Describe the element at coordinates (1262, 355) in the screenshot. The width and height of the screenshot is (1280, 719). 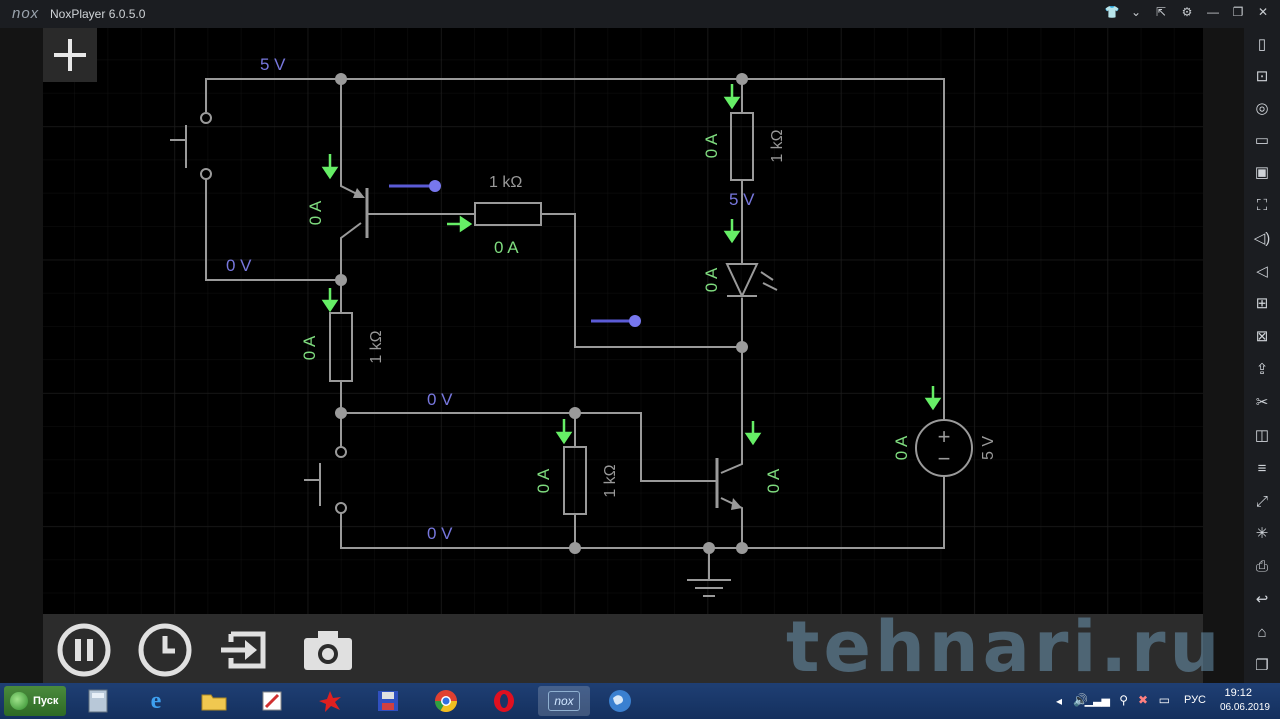
I see `nox-sidebar: ▯ ⊡ ◎ ▭ ▣ ⛶ ◁) ◁ ⊞ ⊠ ⇪ ✂ ◫ ≡ ⤢ ✳ ⎙ ↩ ⌂ ❐` at that location.